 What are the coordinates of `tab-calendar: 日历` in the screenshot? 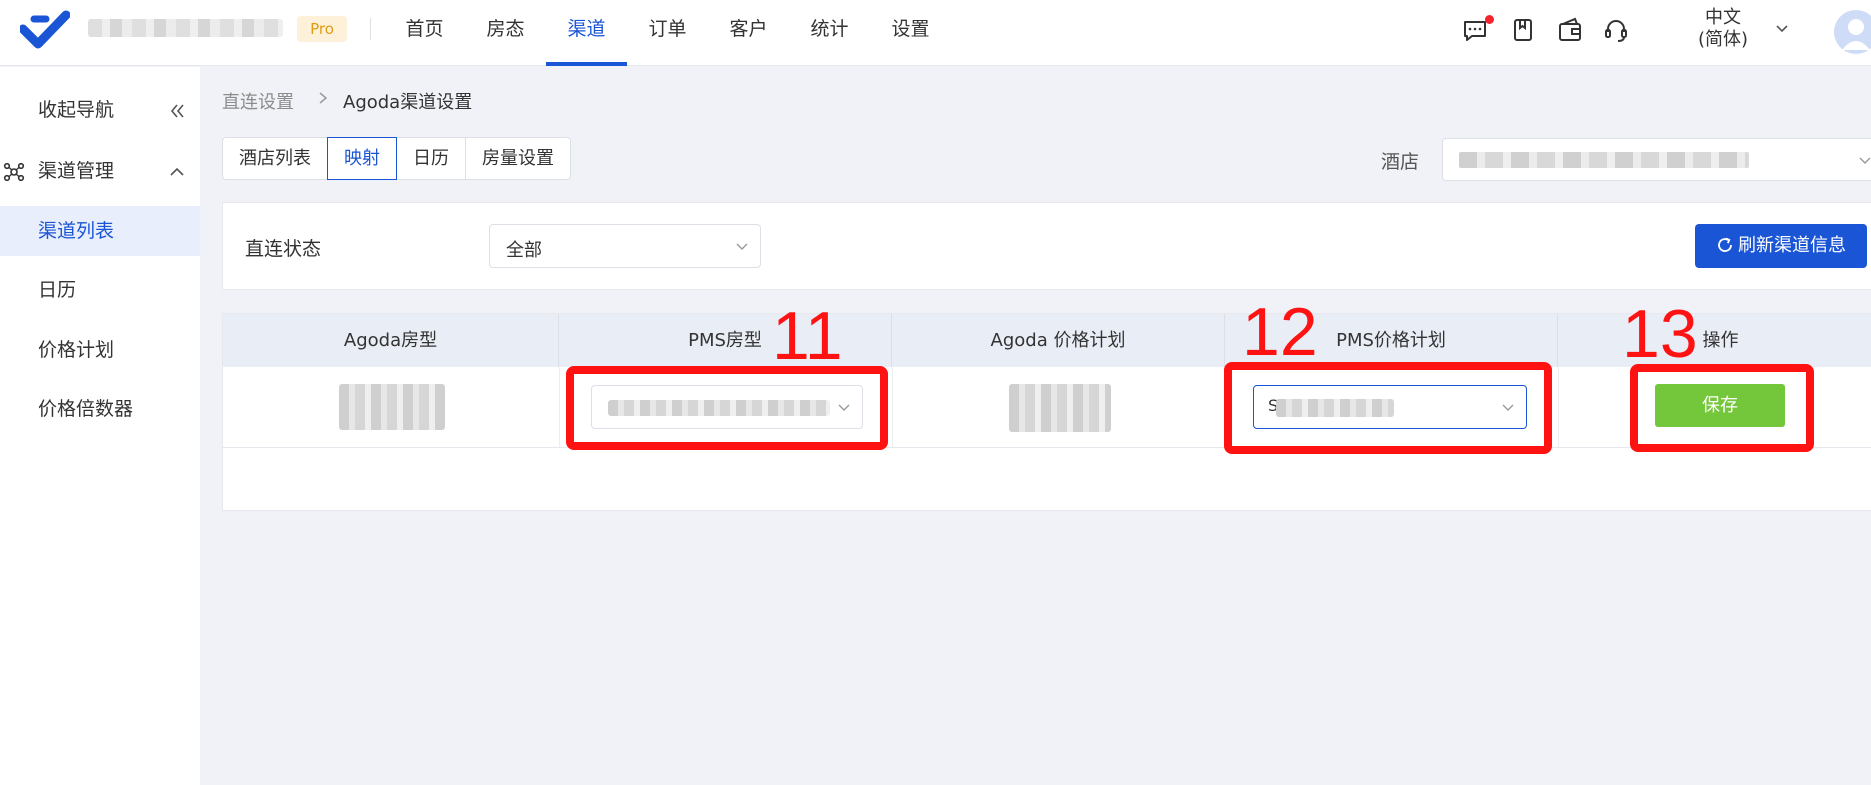 It's located at (431, 158).